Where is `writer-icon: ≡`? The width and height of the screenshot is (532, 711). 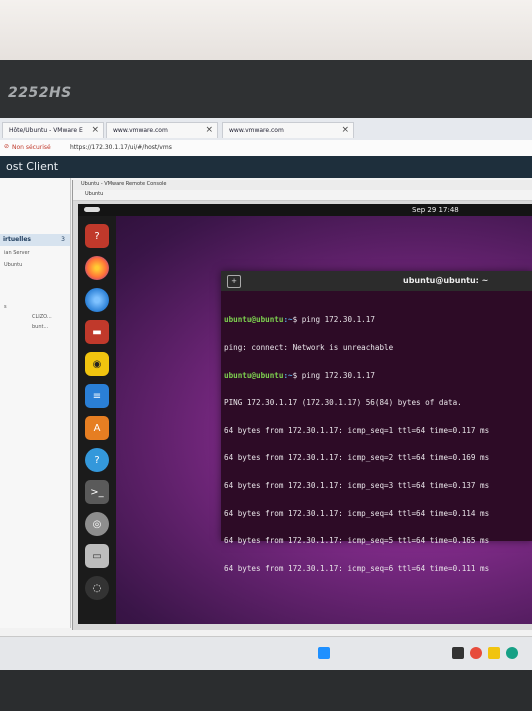
writer-icon: ≡ is located at coordinates (97, 396).